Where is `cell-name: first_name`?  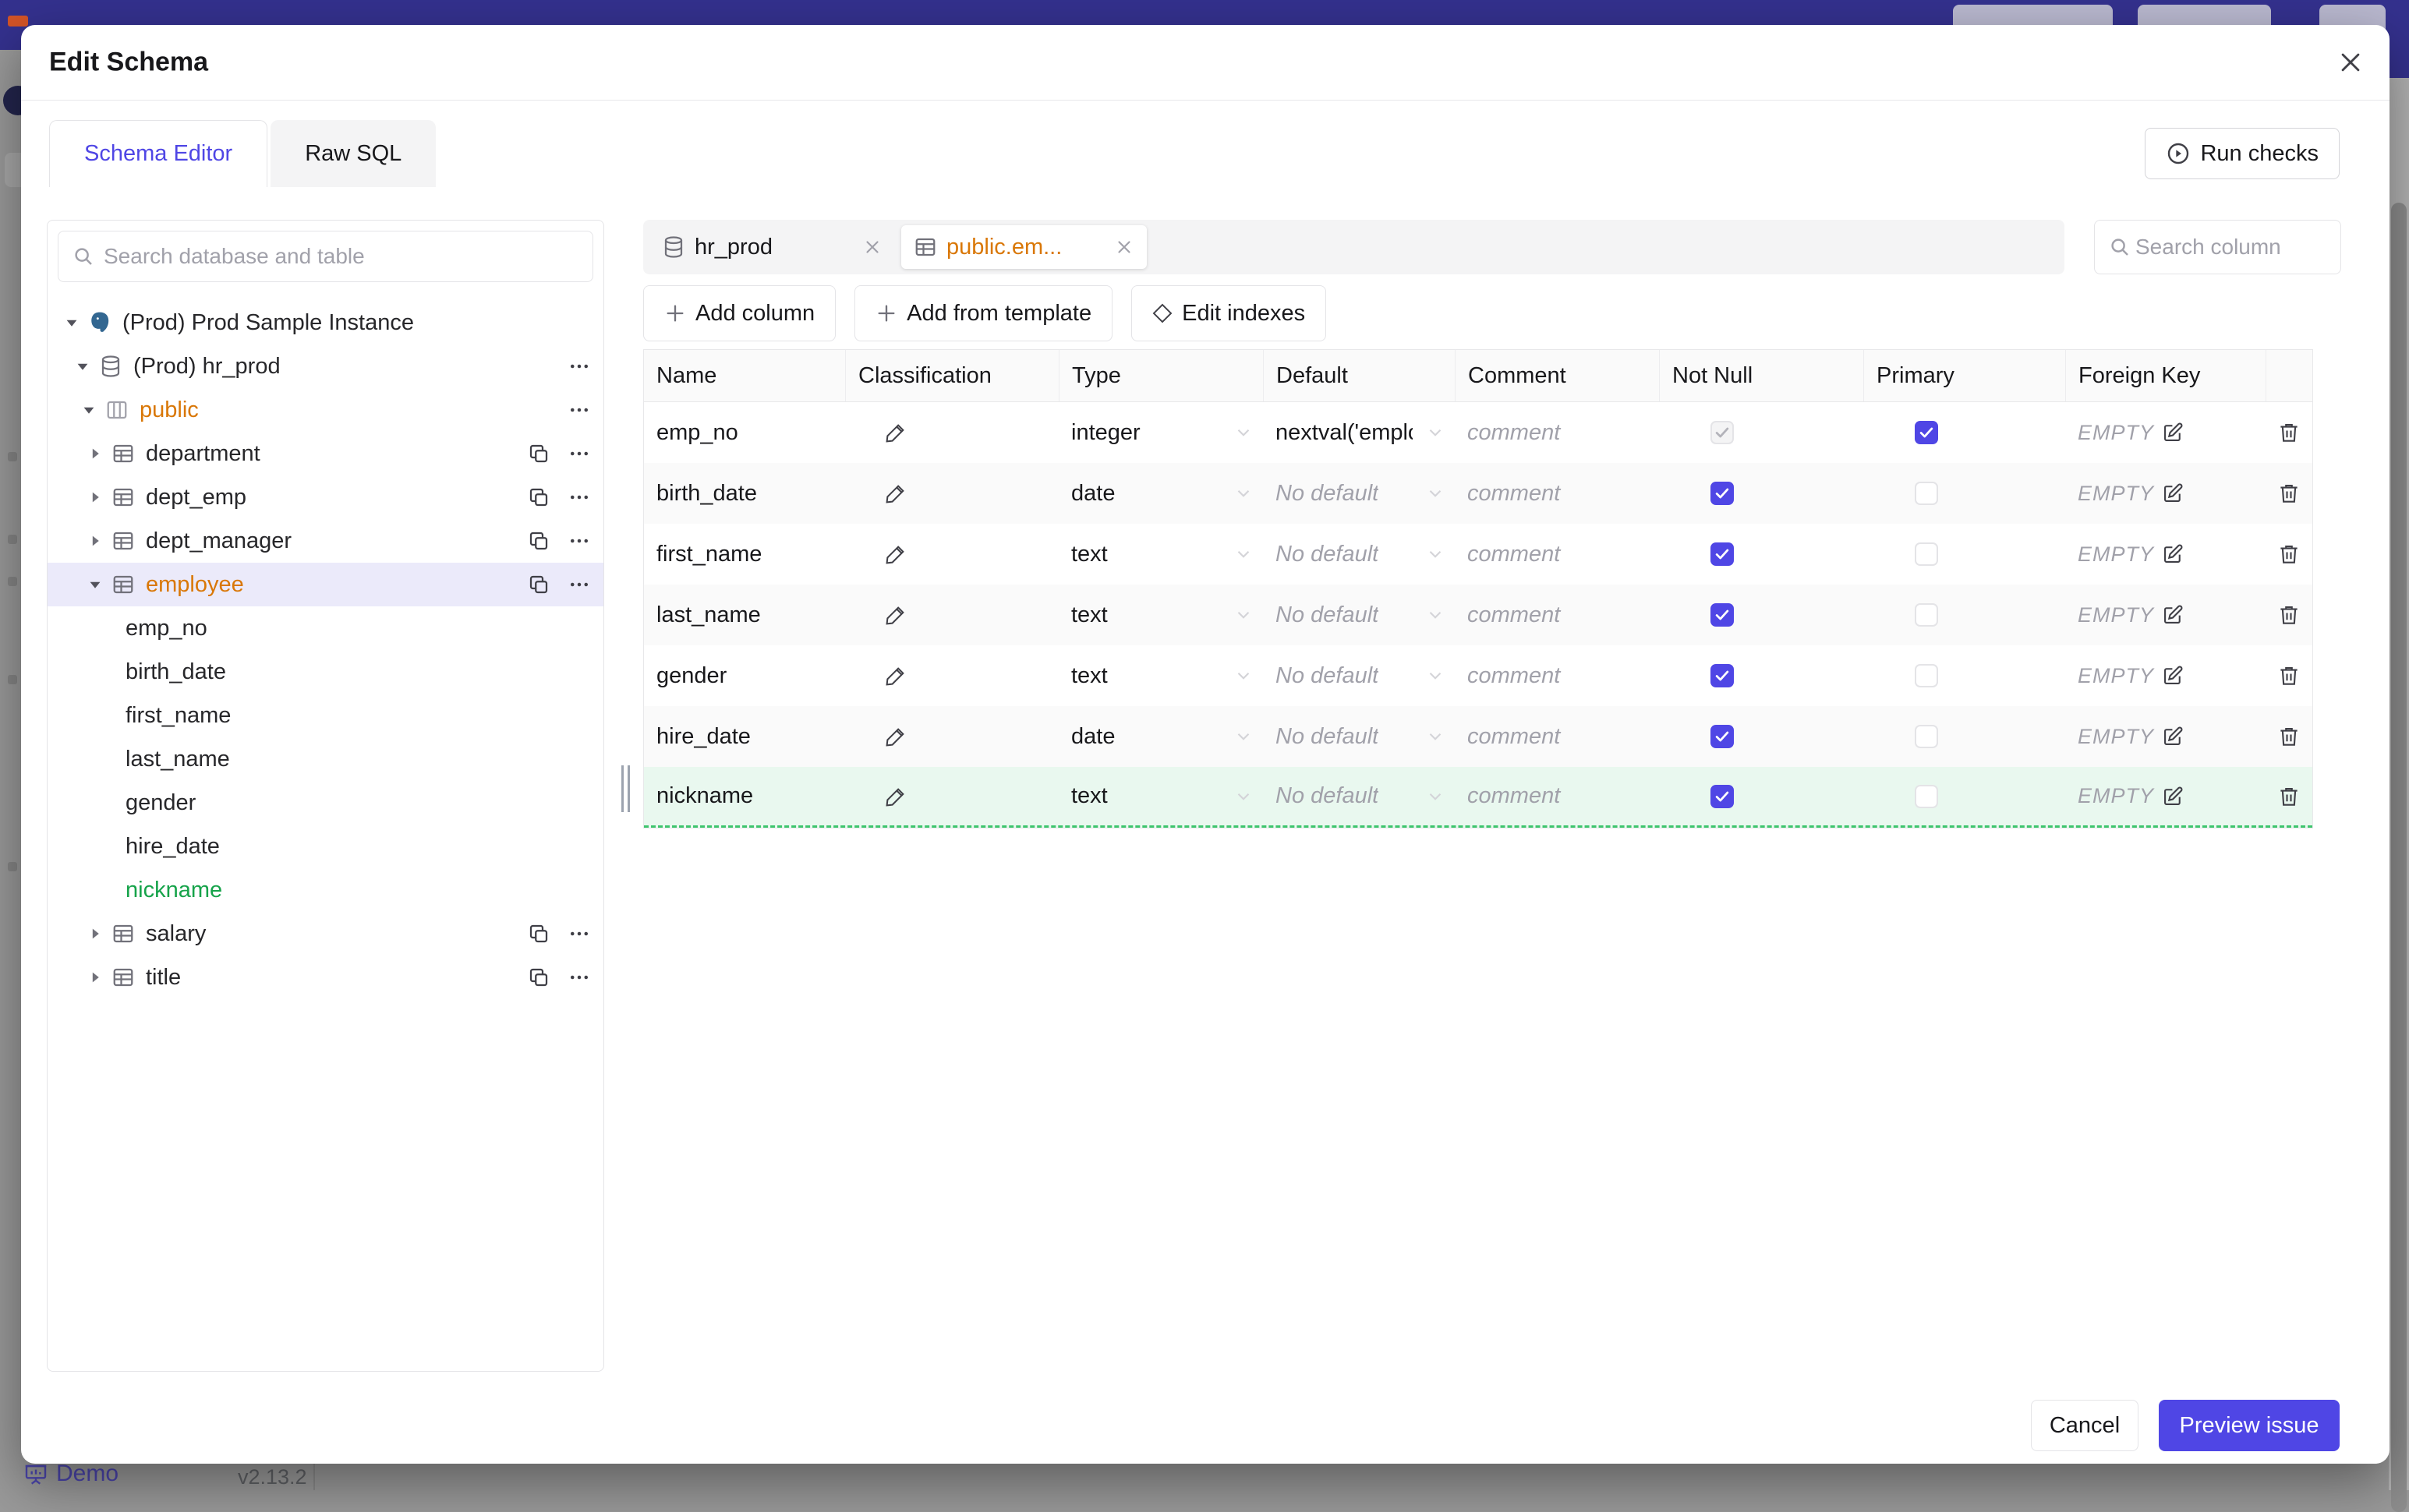 cell-name: first_name is located at coordinates (745, 554).